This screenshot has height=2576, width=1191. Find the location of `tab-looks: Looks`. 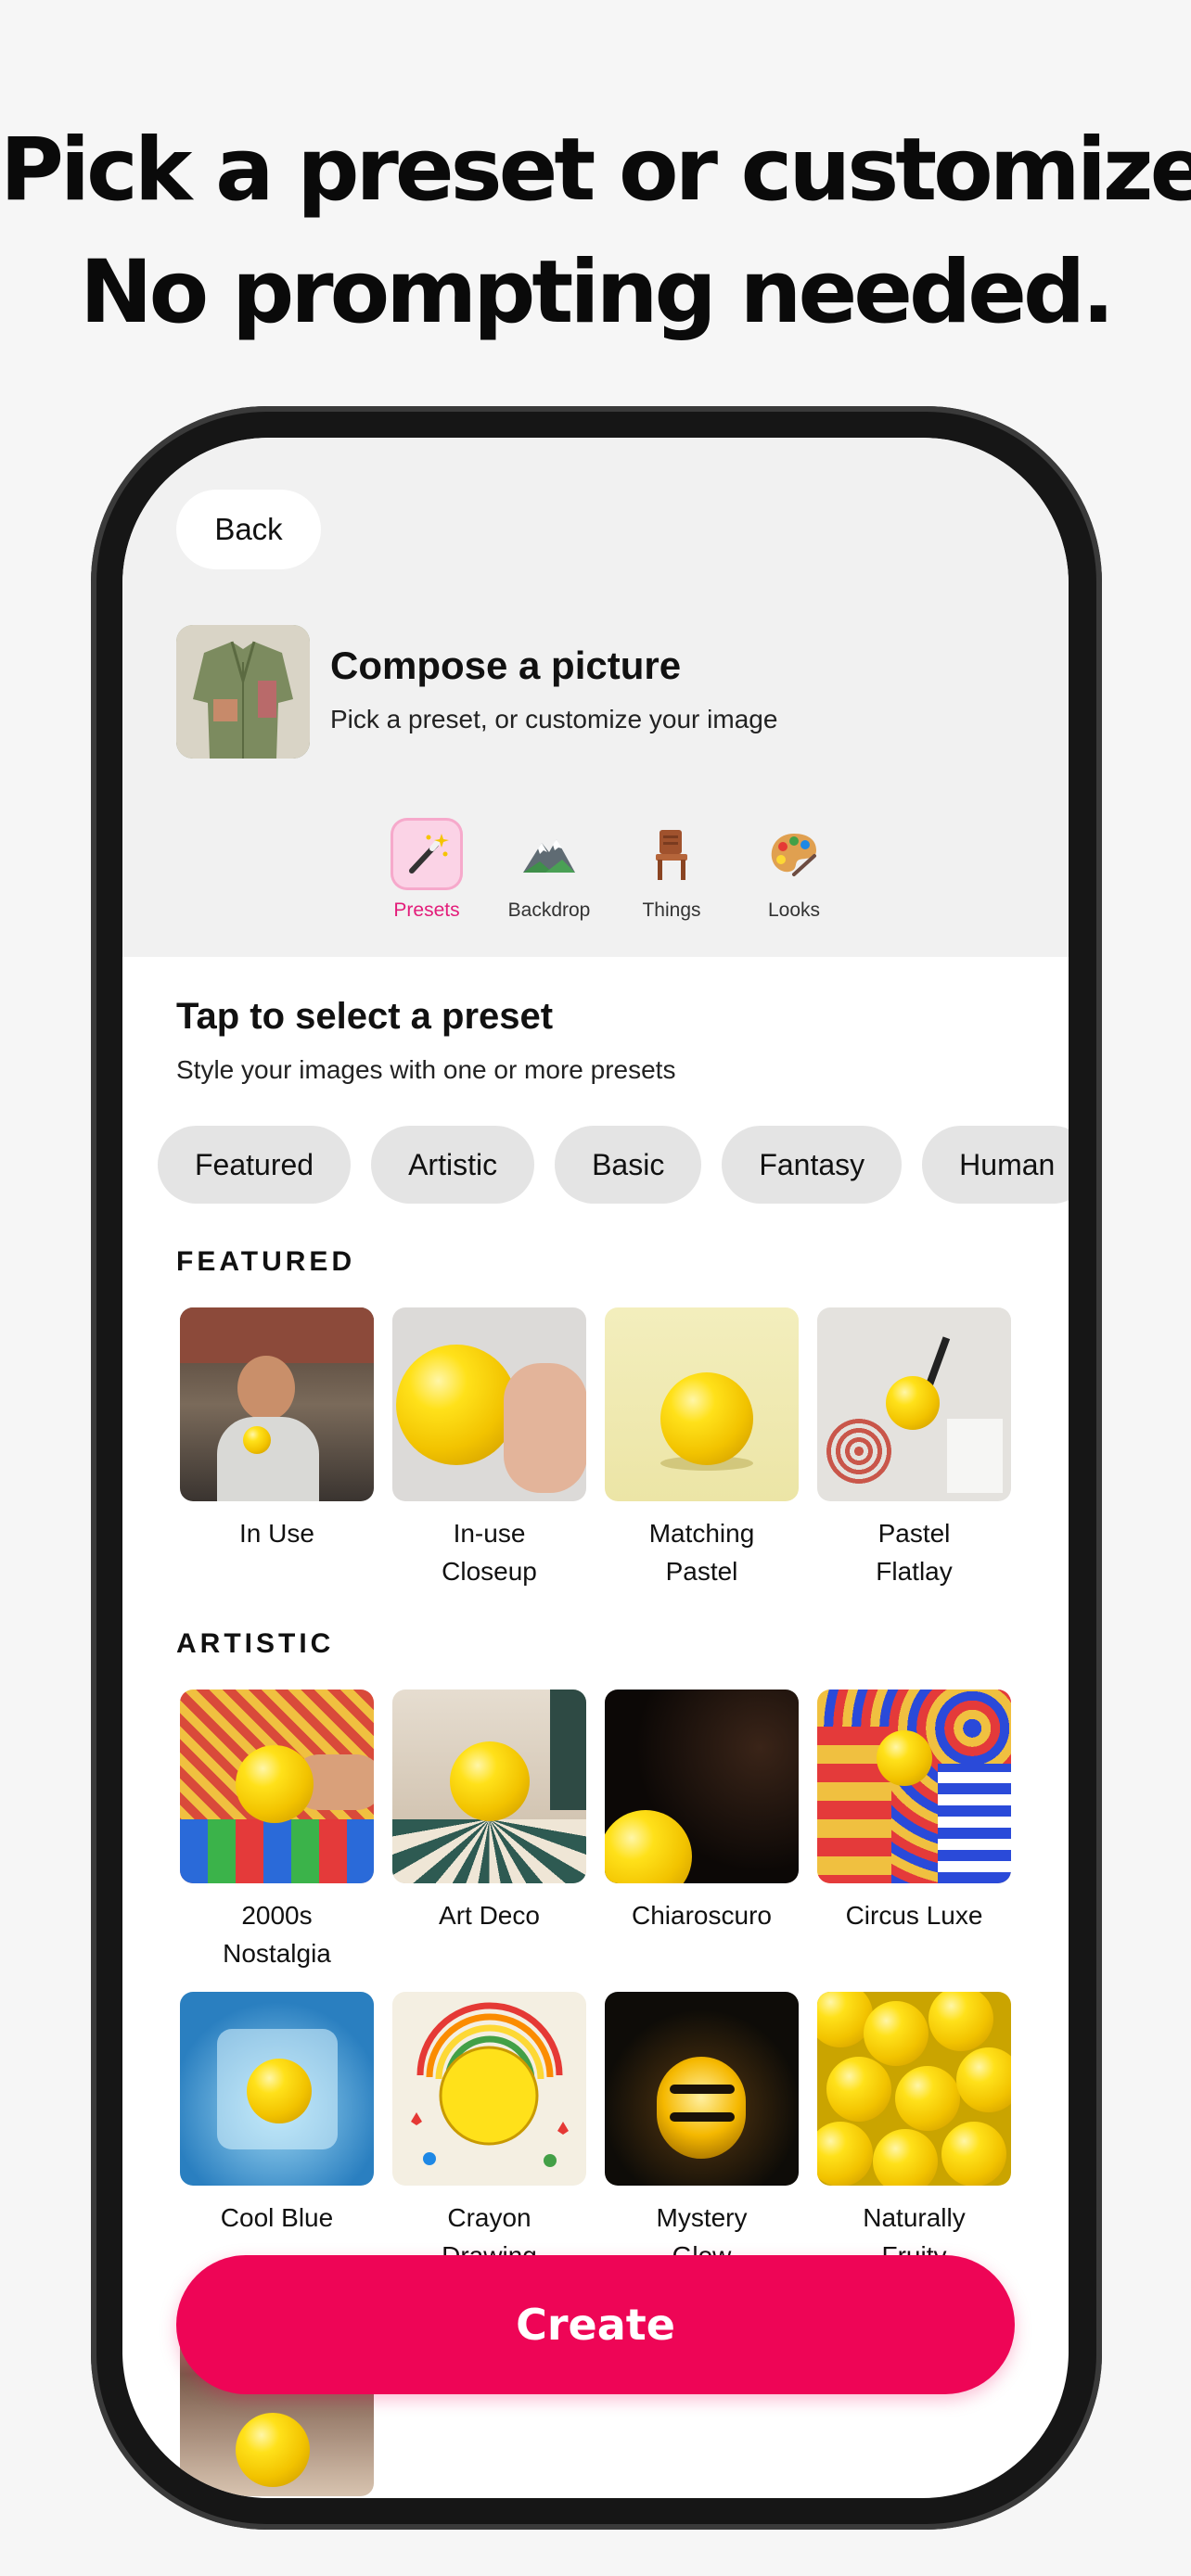

tab-looks: Looks is located at coordinates (794, 873).